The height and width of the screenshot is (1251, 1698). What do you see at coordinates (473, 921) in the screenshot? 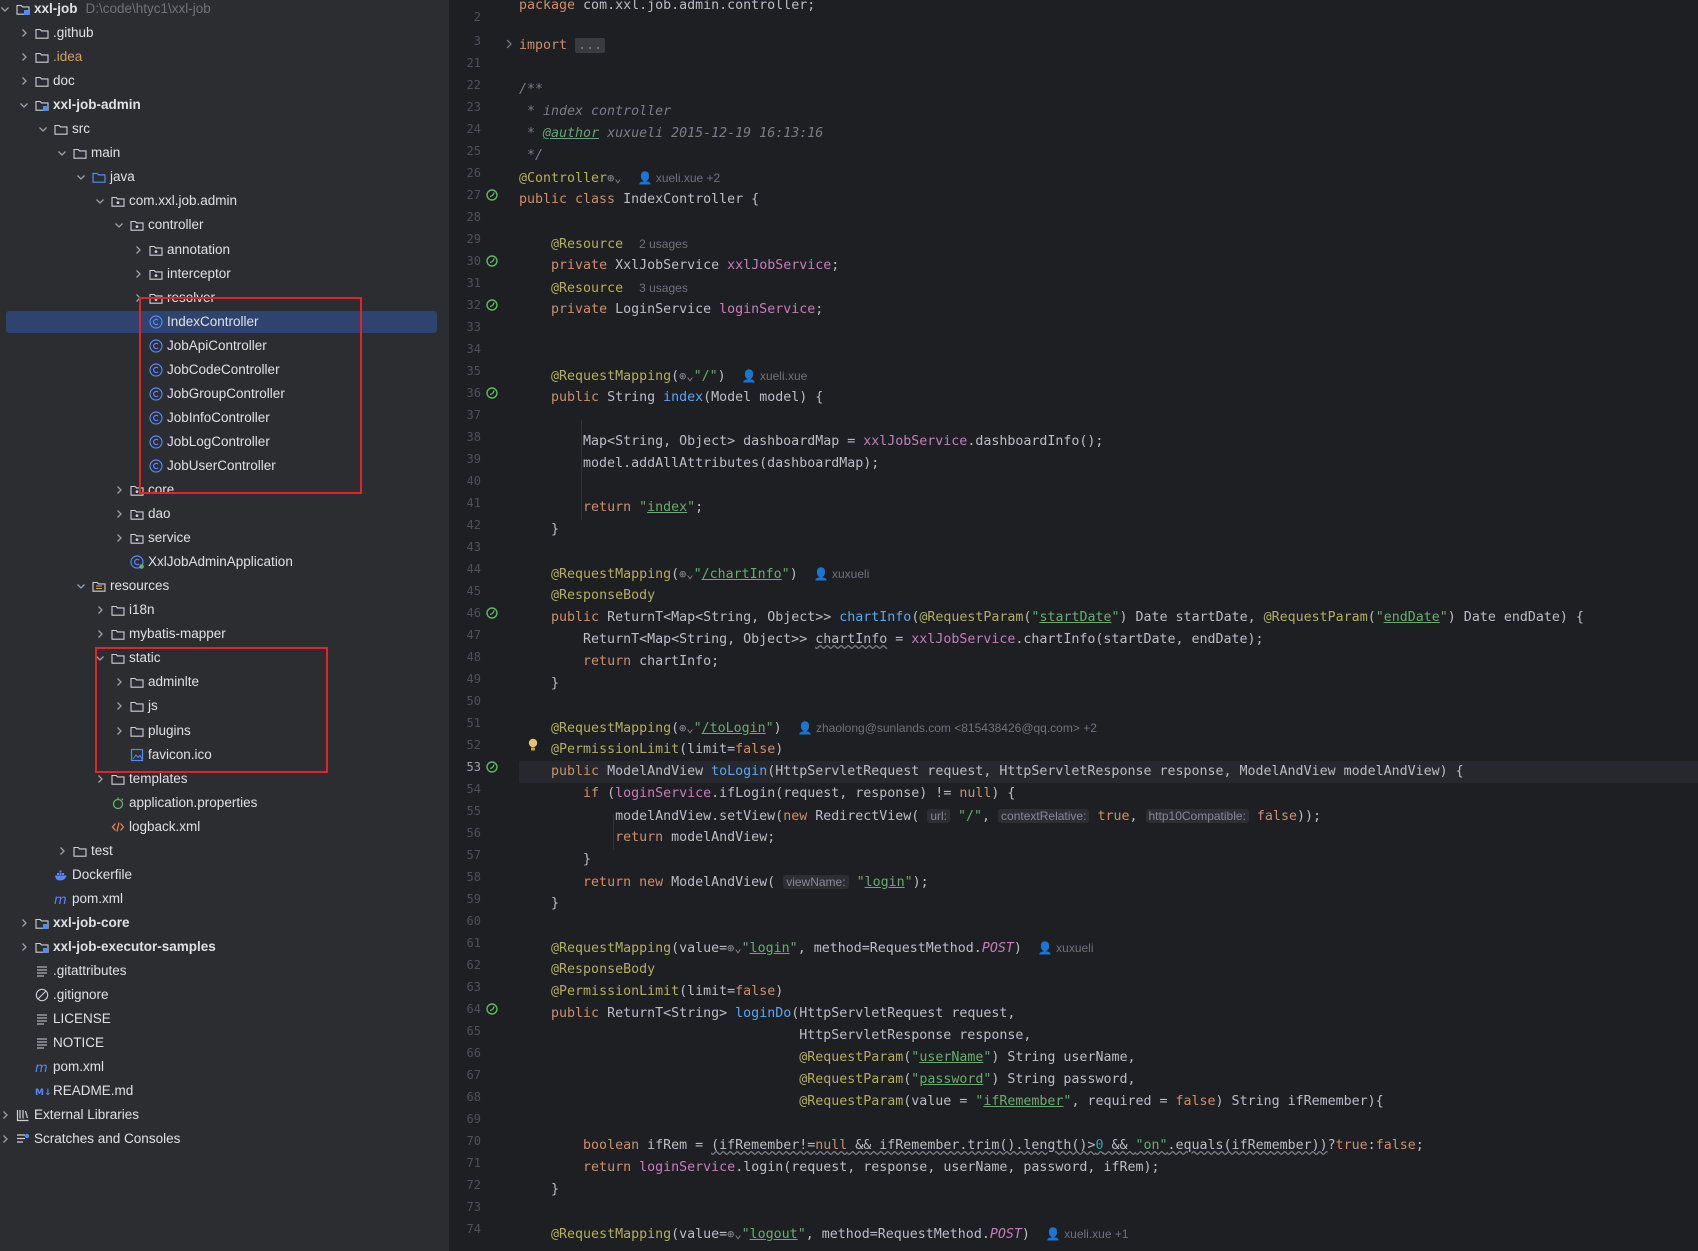
I see `line-number: 60` at bounding box center [473, 921].